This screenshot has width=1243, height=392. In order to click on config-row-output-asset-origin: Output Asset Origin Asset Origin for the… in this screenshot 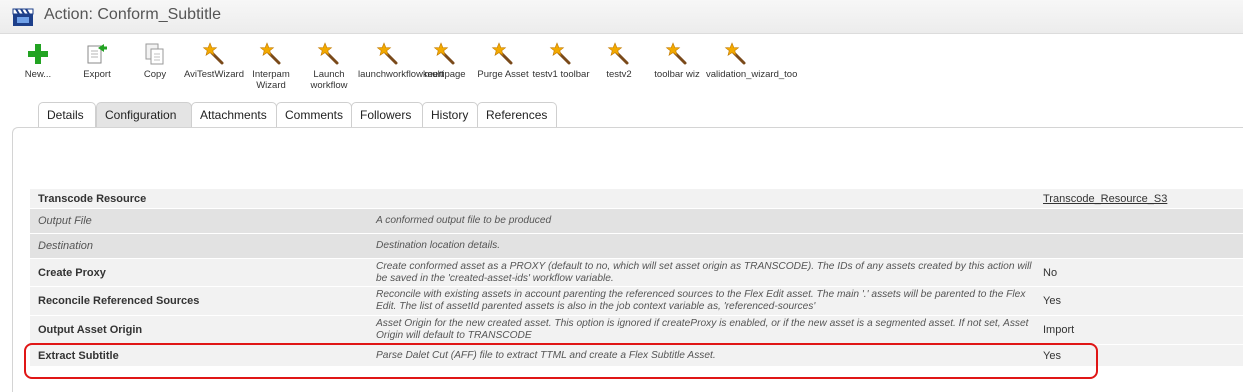, I will do `click(636, 330)`.